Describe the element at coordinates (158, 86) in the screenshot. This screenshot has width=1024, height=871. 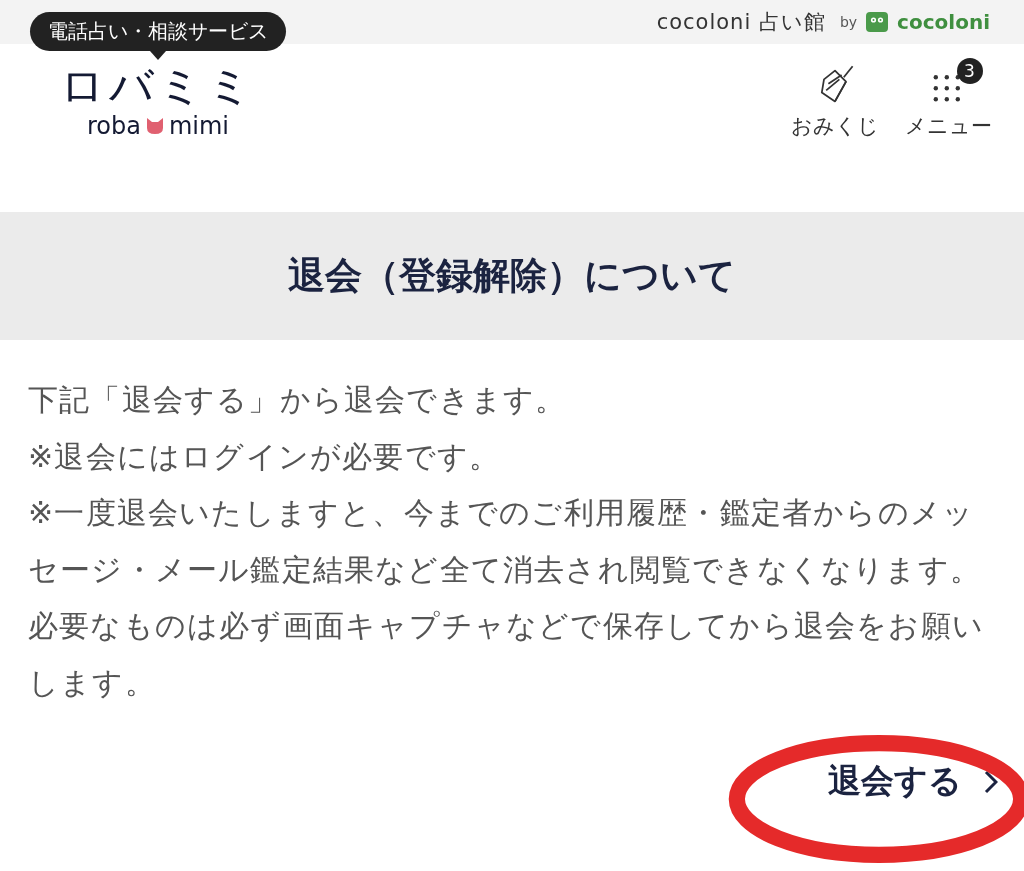
I see `site-logo: ロバミミ` at that location.